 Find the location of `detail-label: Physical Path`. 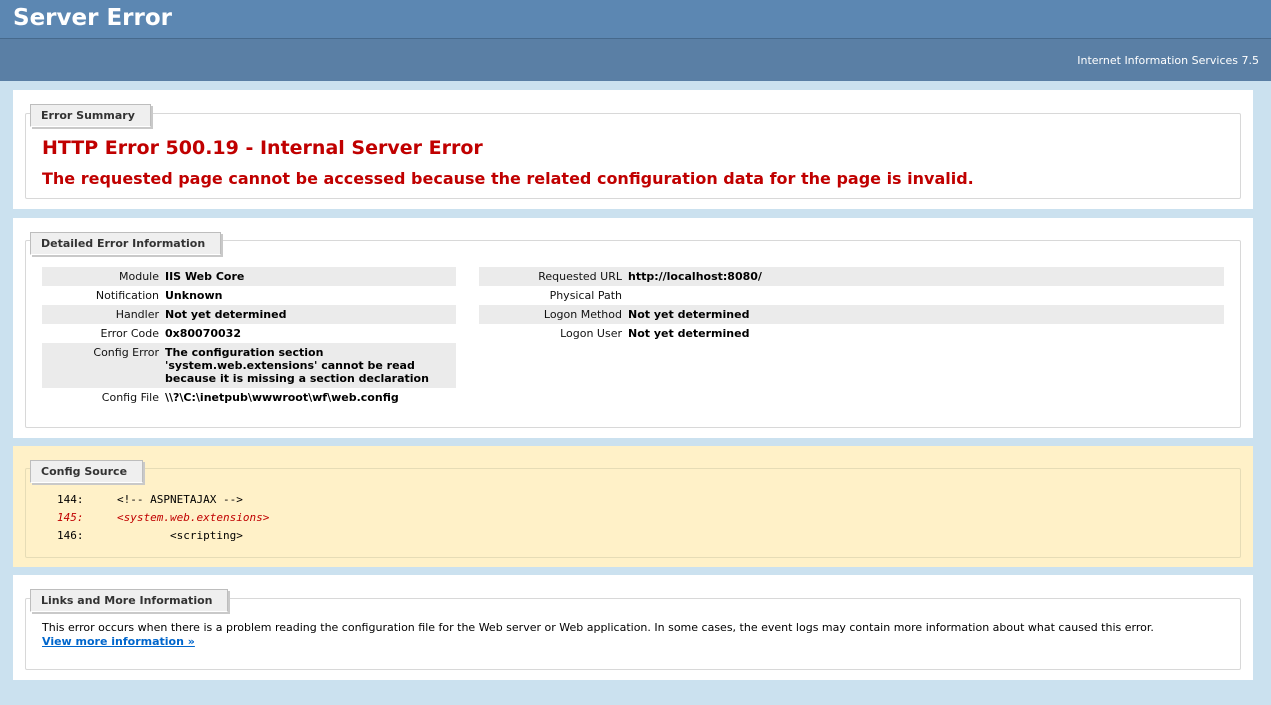

detail-label: Physical Path is located at coordinates (585, 295).